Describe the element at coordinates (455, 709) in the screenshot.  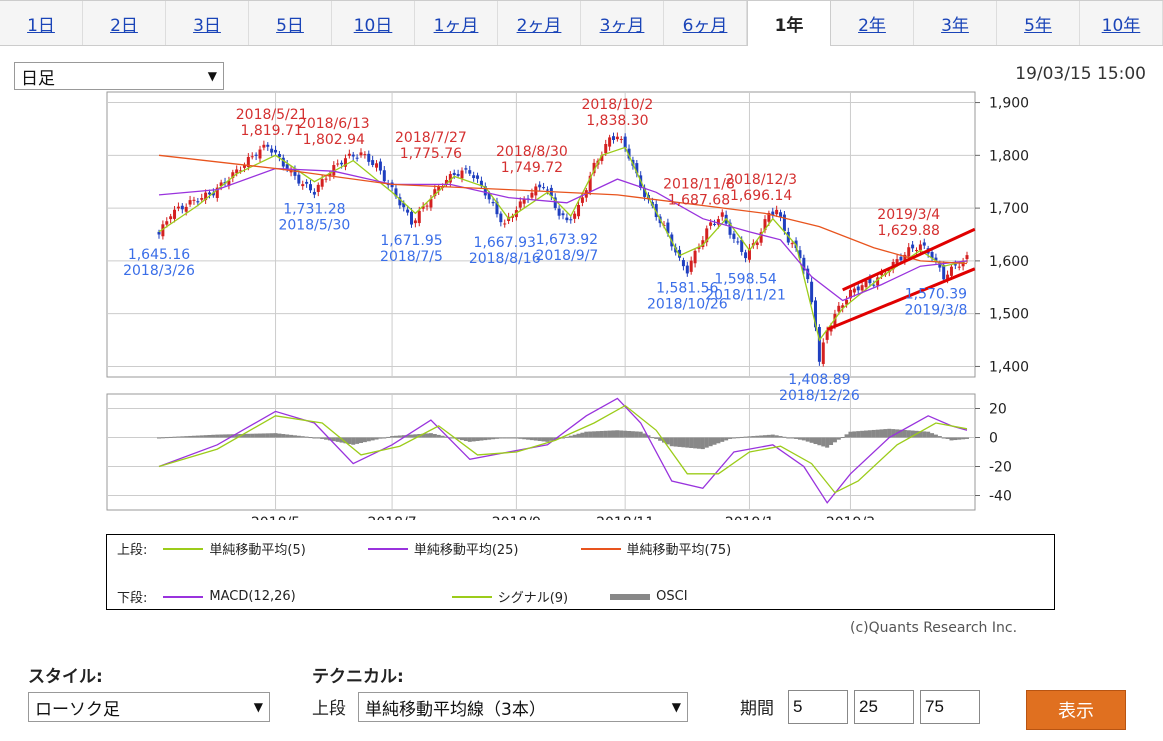
I see `technical-value: 単純移動平均線（3本）` at that location.